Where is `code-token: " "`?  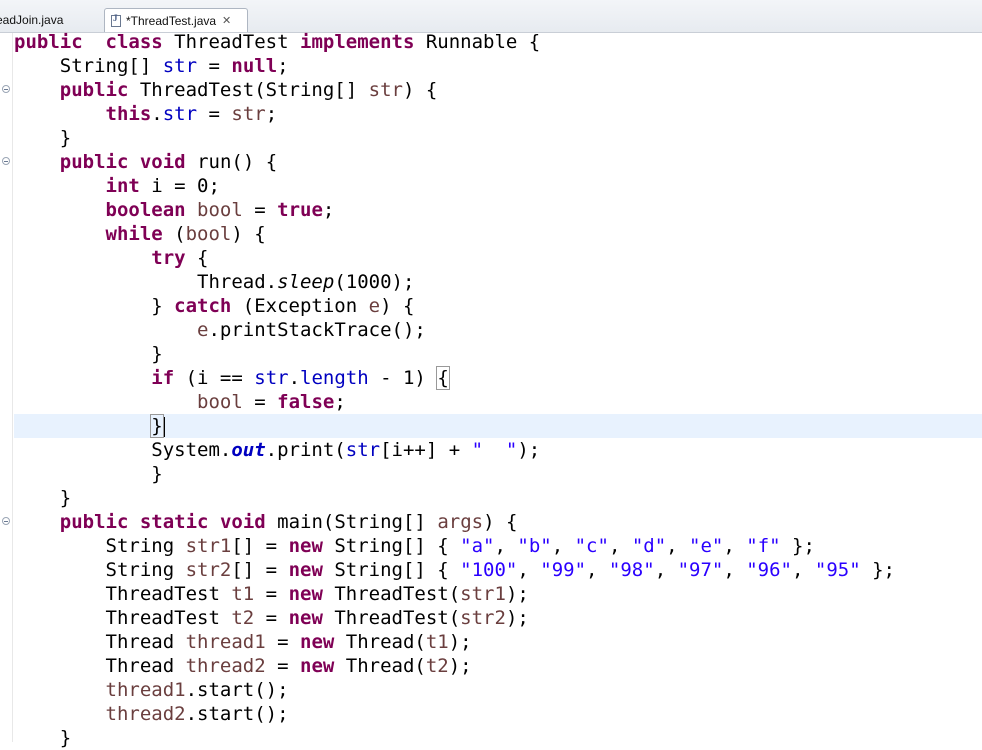
code-token: " " is located at coordinates (494, 450).